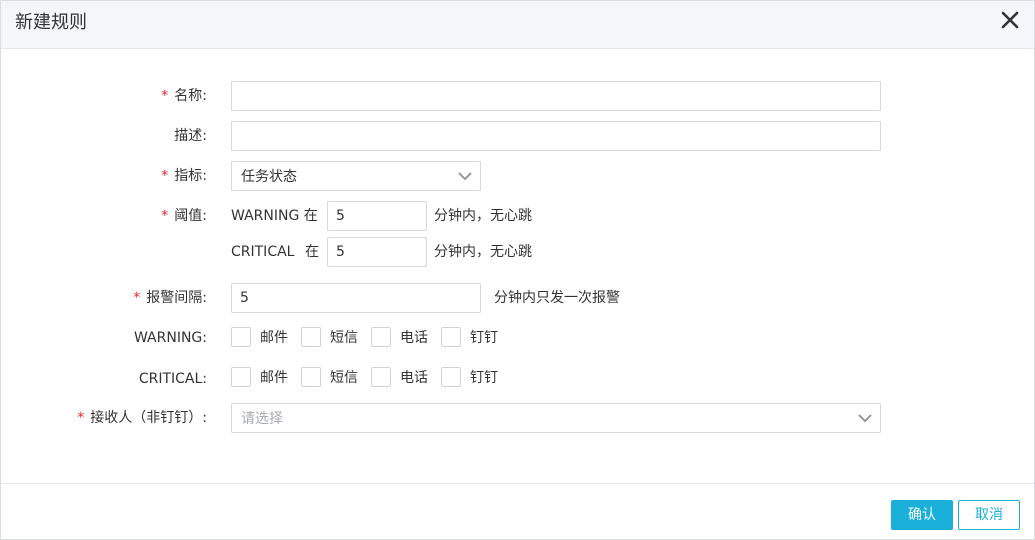  I want to click on alert-interval-input, so click(356, 298).